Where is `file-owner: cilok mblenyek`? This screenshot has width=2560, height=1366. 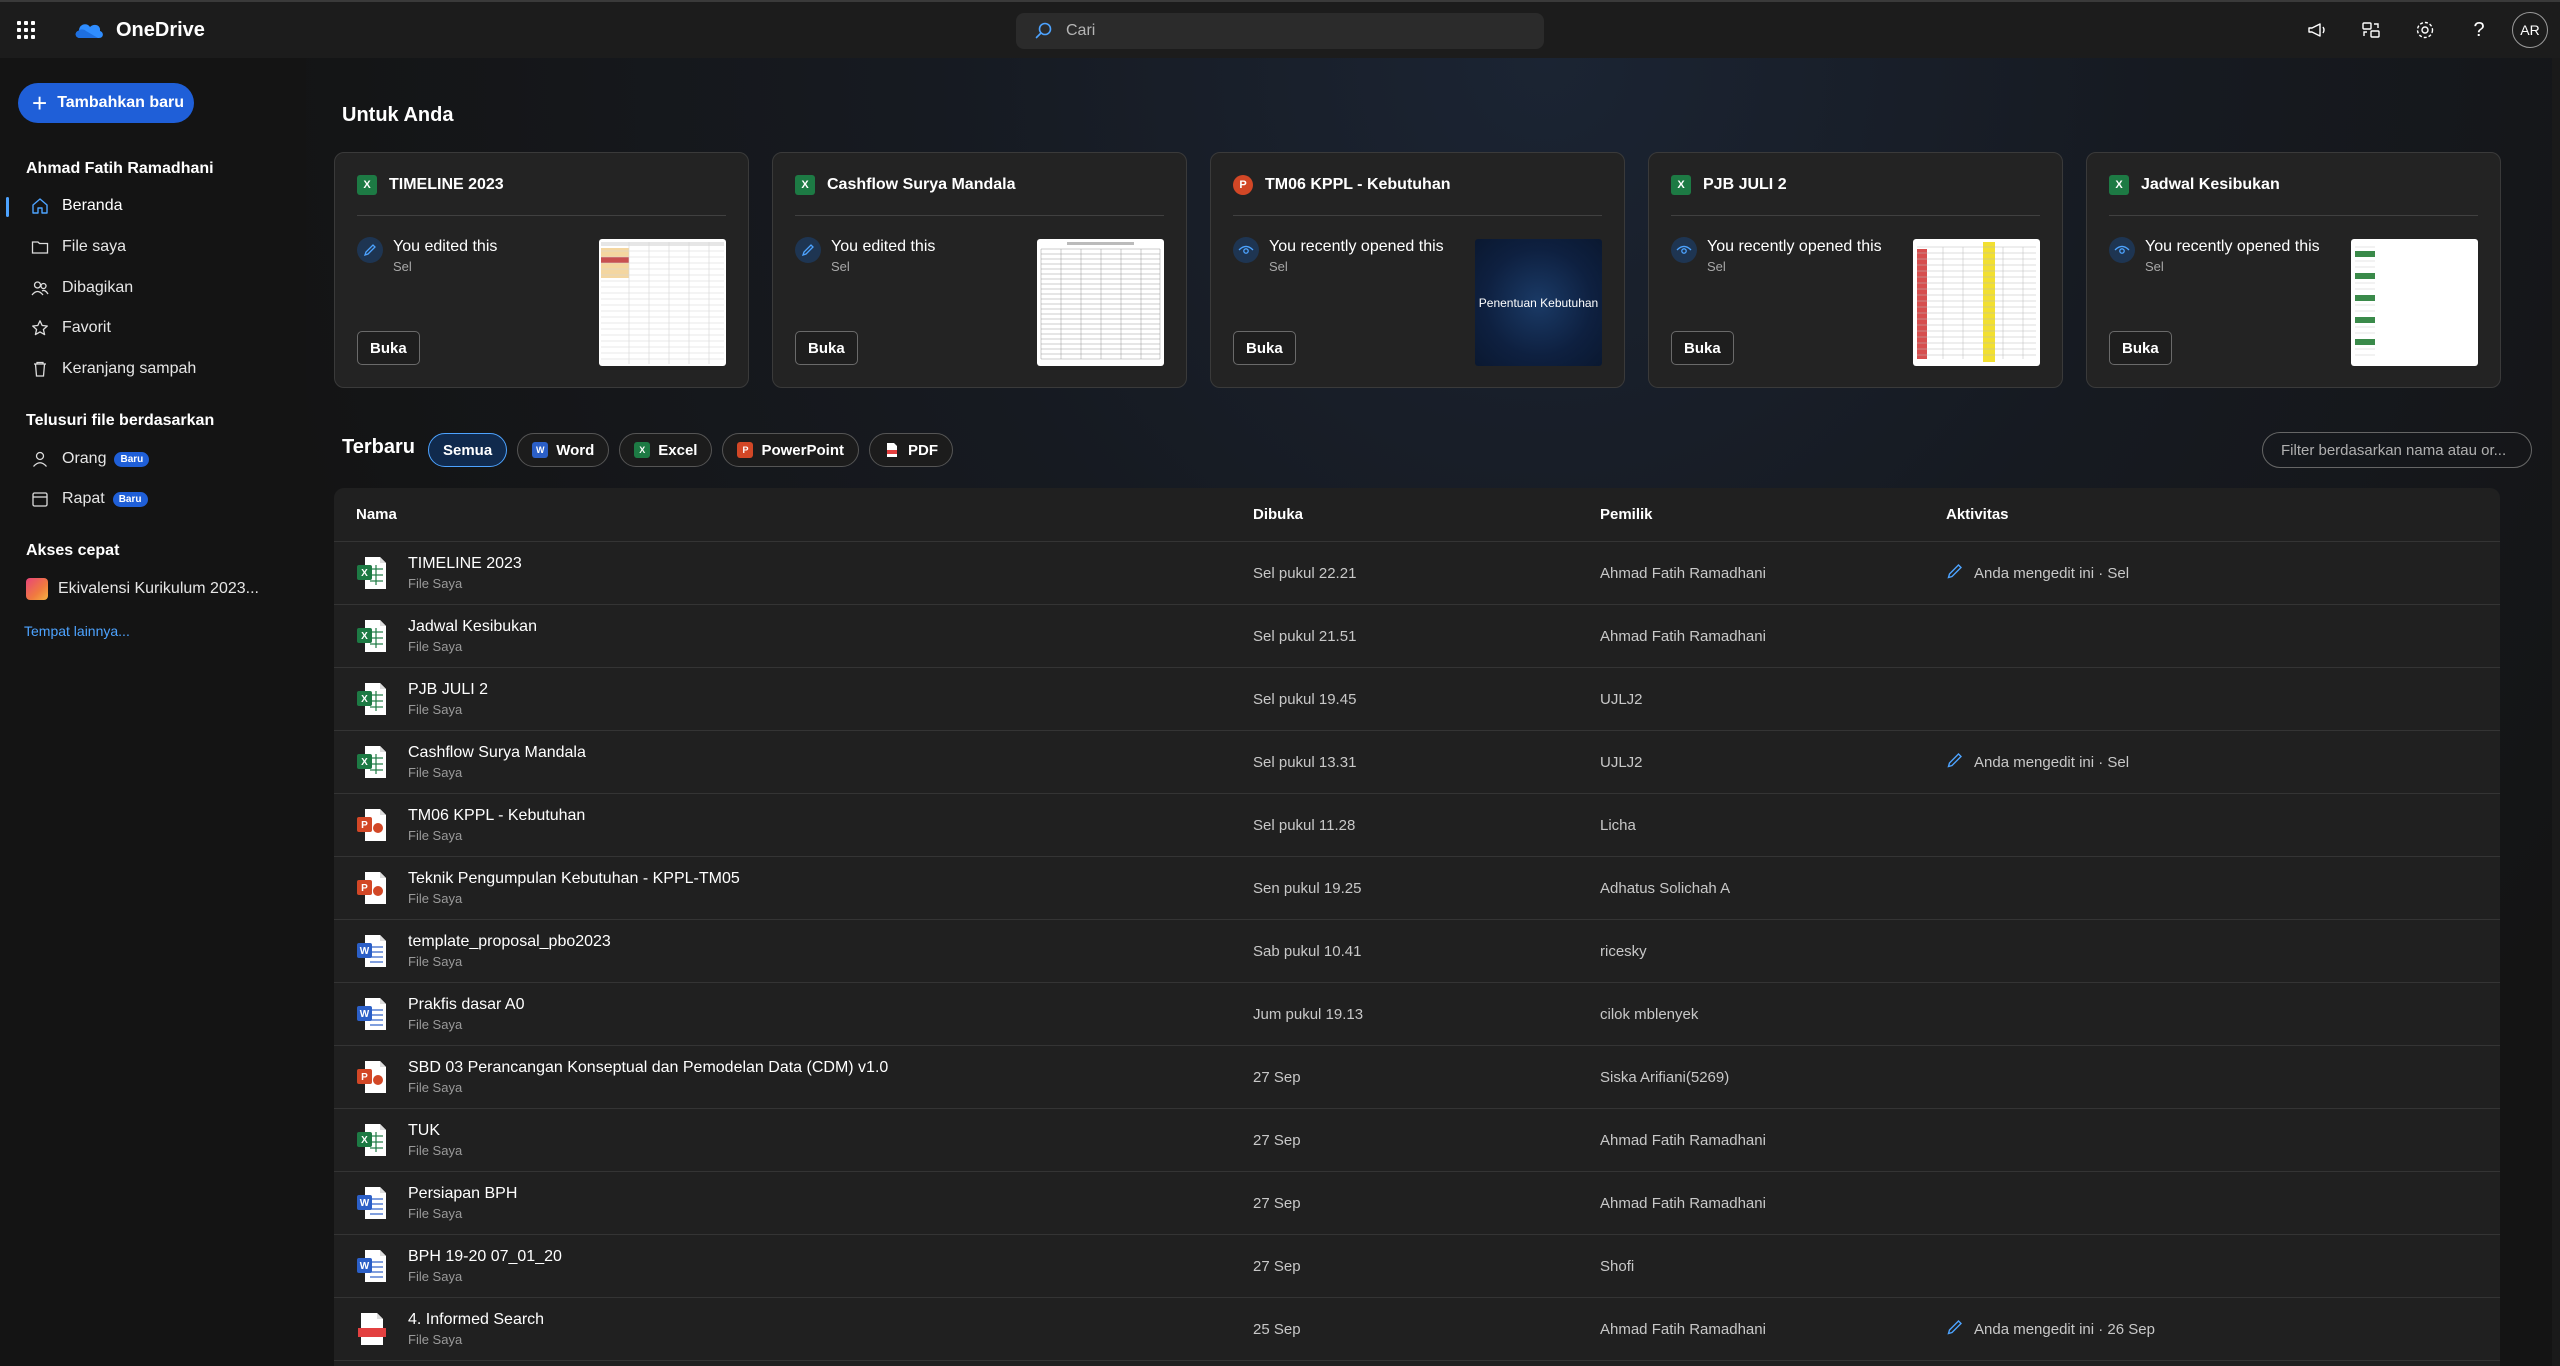 file-owner: cilok mblenyek is located at coordinates (1649, 1014).